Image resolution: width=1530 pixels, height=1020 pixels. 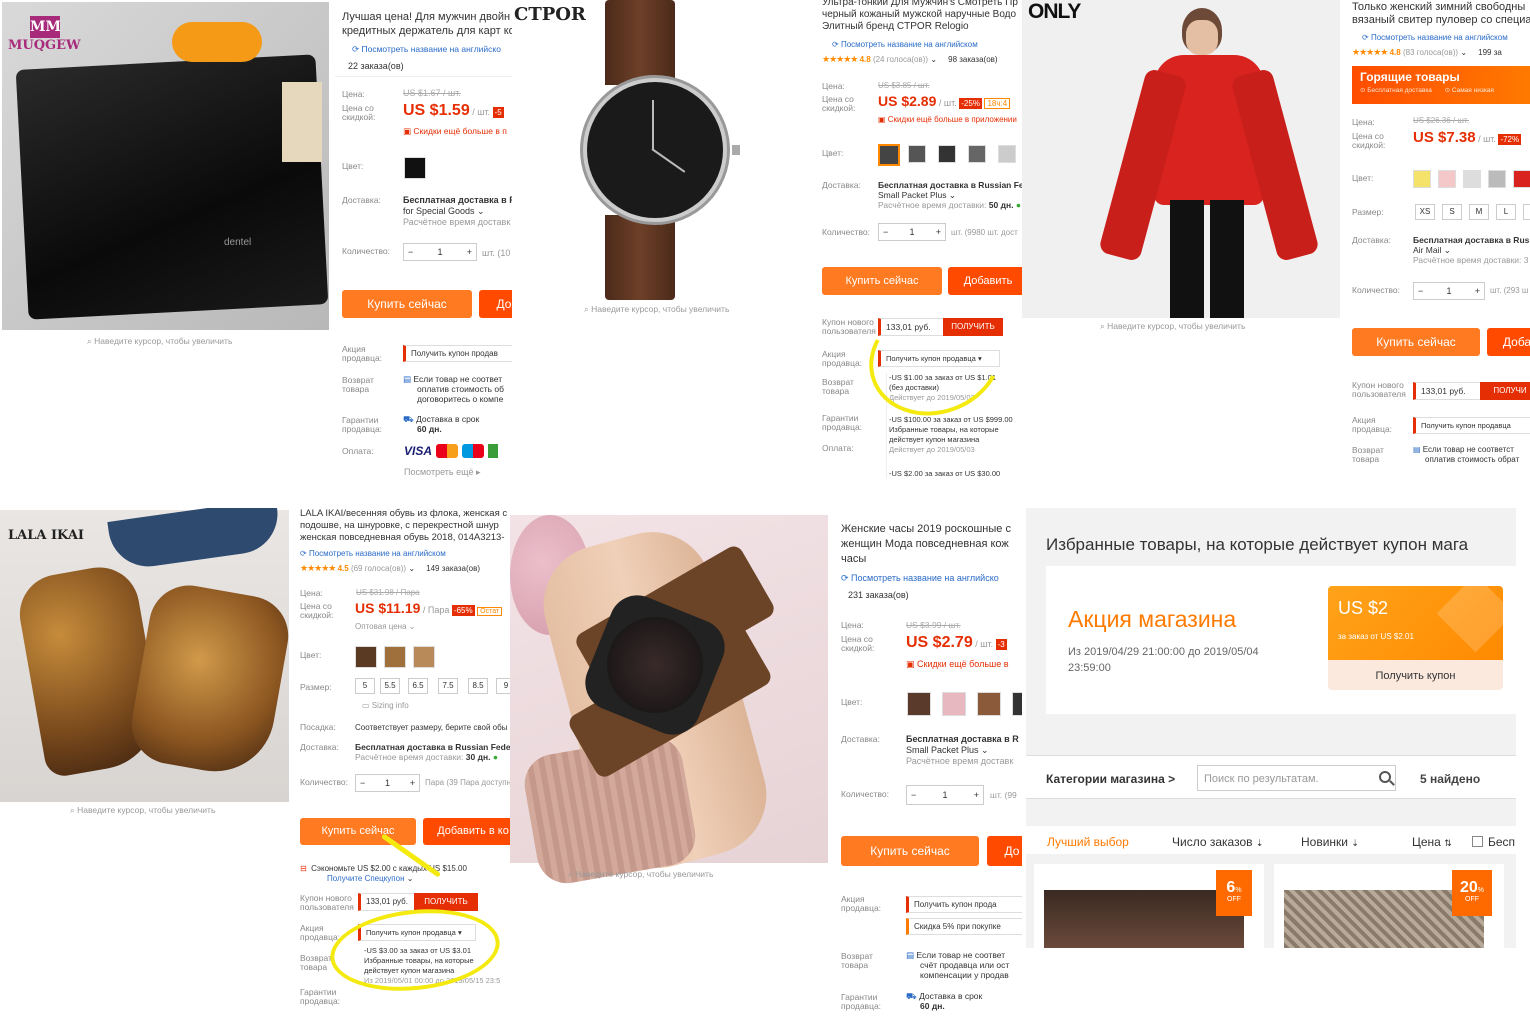 I want to click on size-option: 5.5, so click(x=390, y=686).